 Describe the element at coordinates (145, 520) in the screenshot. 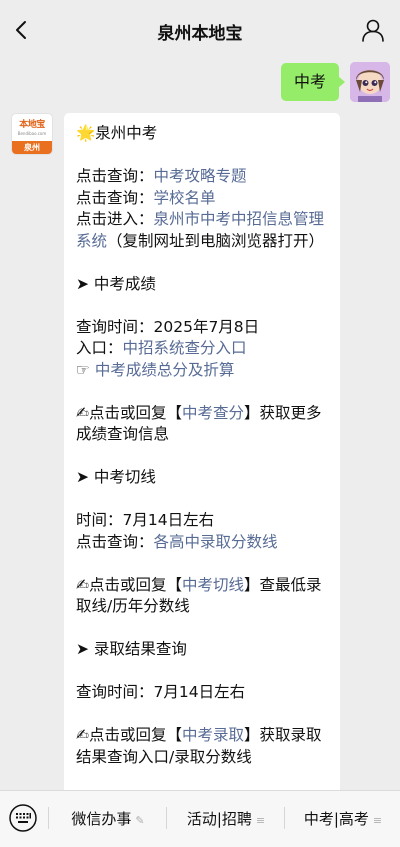

I see `cutoff-time: 时间：7月14日左右` at that location.